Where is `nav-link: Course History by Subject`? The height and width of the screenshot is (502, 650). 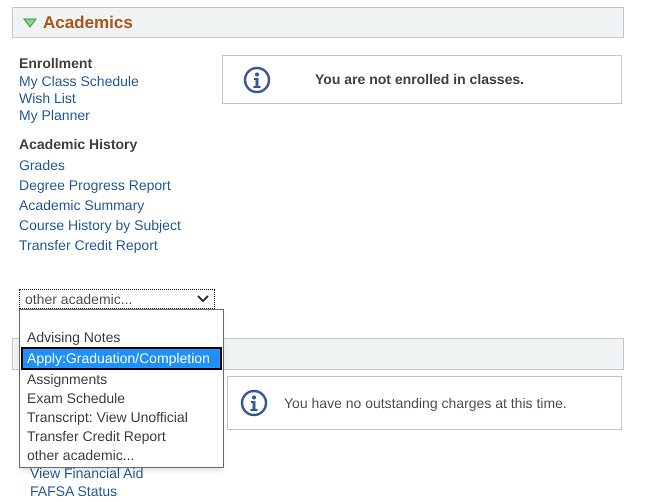 nav-link: Course History by Subject is located at coordinates (100, 225).